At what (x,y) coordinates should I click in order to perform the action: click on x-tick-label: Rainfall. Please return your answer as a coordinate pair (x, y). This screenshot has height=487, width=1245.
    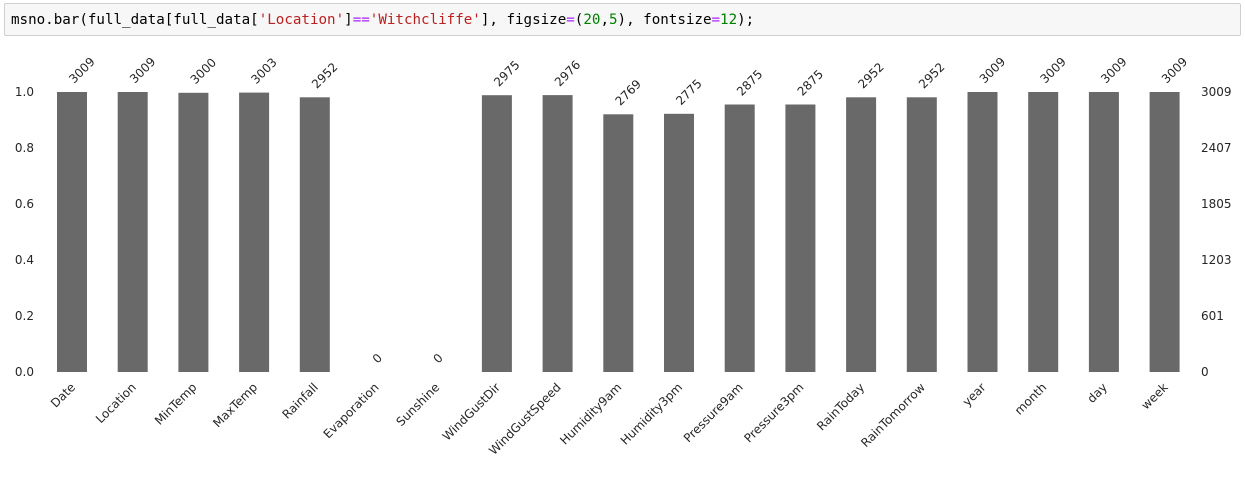
    Looking at the image, I should click on (299, 400).